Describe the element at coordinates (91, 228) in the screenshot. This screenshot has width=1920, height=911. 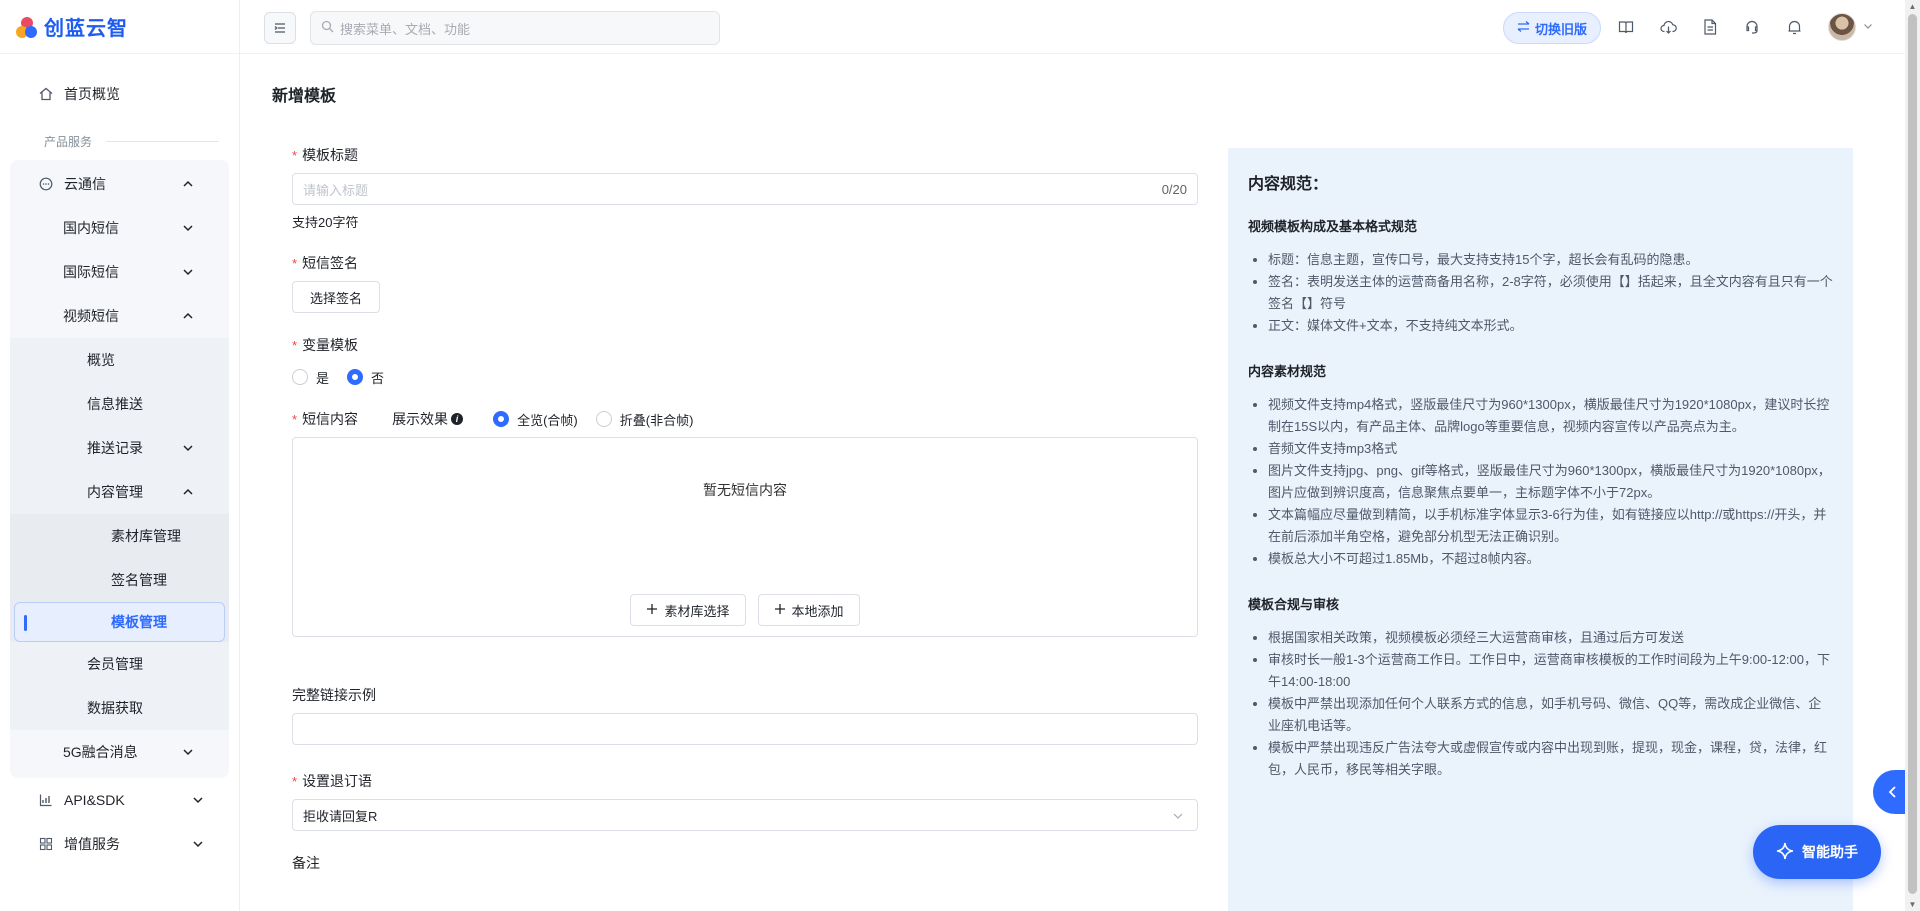
I see `sidebar-item-label: 国内短信` at that location.